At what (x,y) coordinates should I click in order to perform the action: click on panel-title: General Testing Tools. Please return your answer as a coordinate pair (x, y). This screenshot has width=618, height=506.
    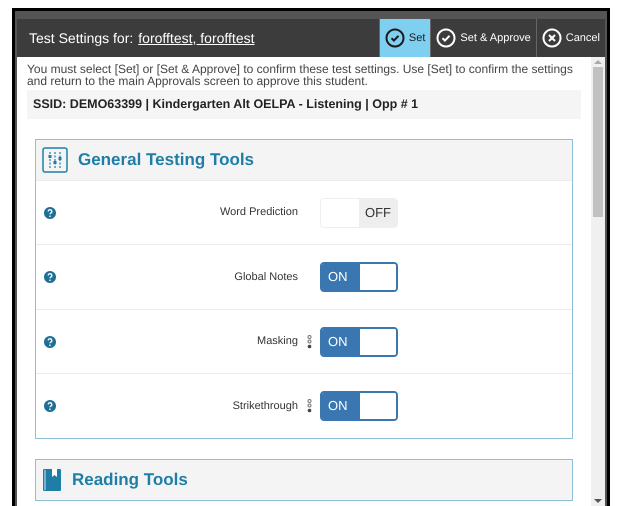
    Looking at the image, I should click on (166, 160).